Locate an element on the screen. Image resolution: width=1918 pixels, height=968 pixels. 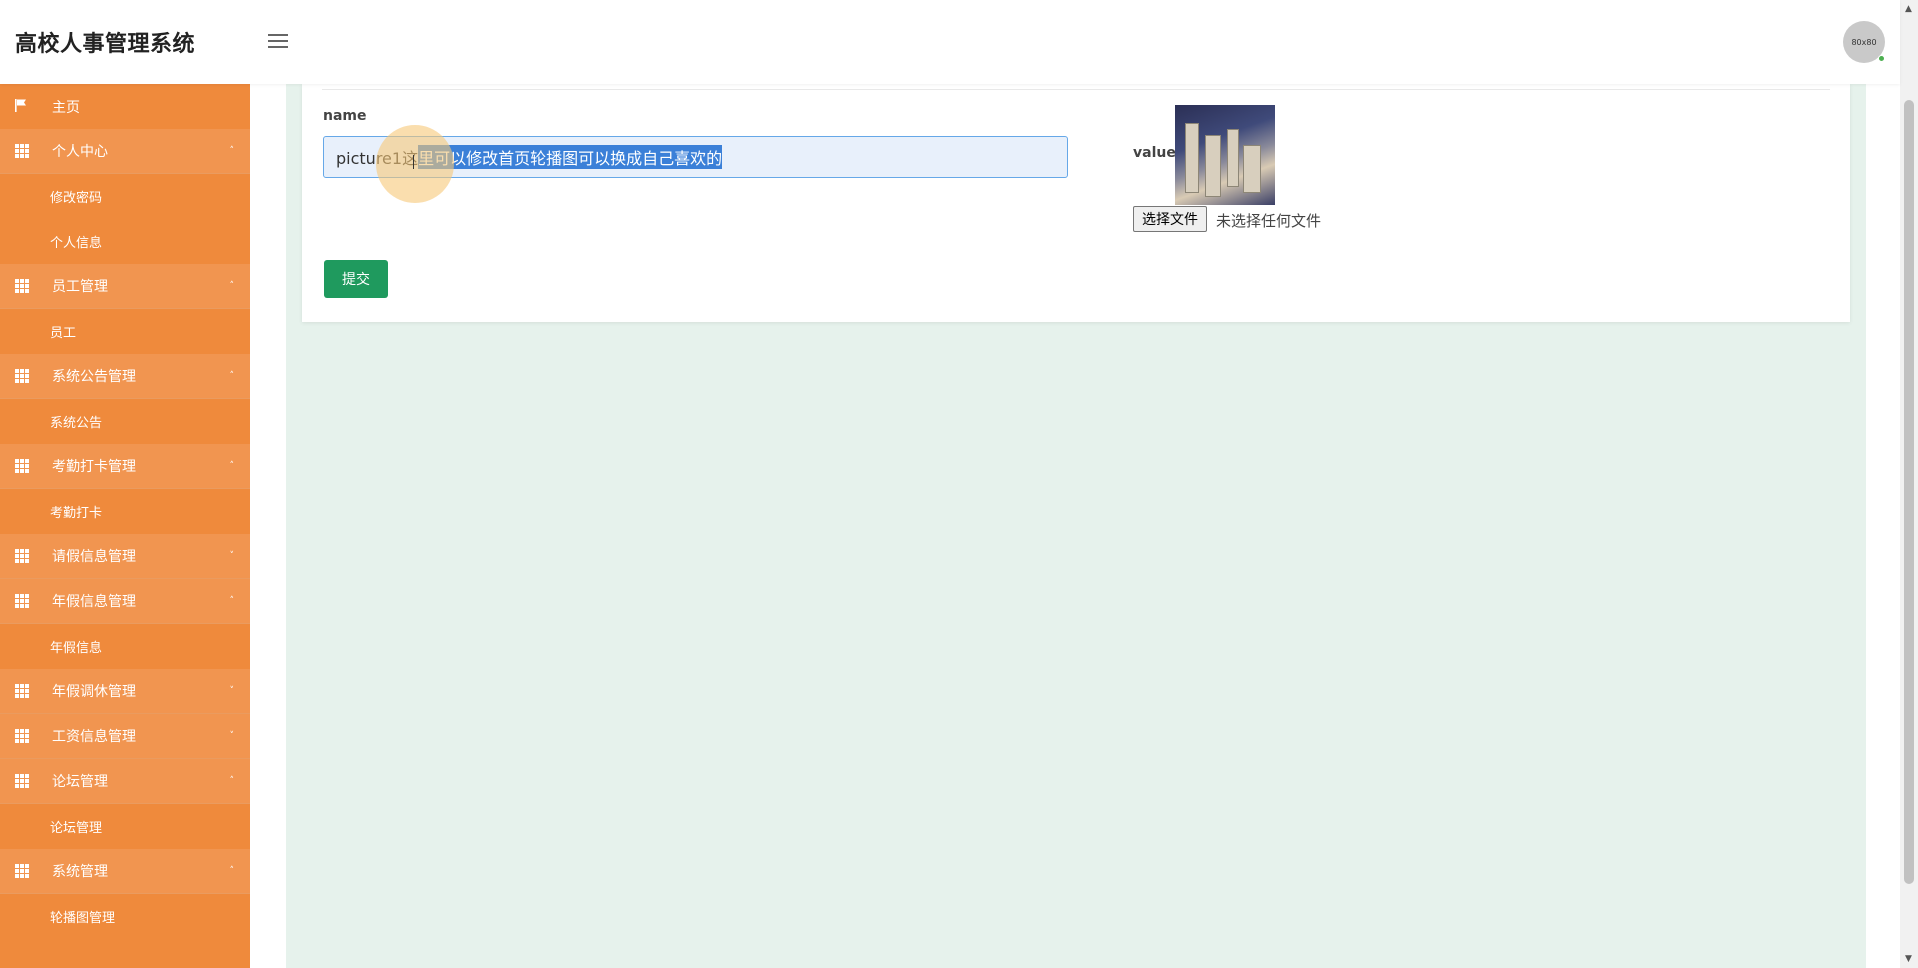
sidebar-item-label: 个人中心 is located at coordinates (80, 152).